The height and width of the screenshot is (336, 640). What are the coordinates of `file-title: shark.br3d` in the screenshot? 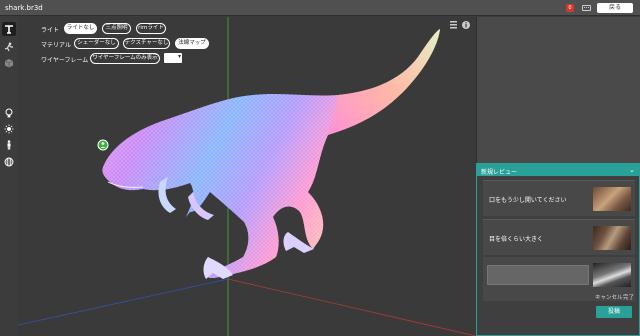 It's located at (24, 8).